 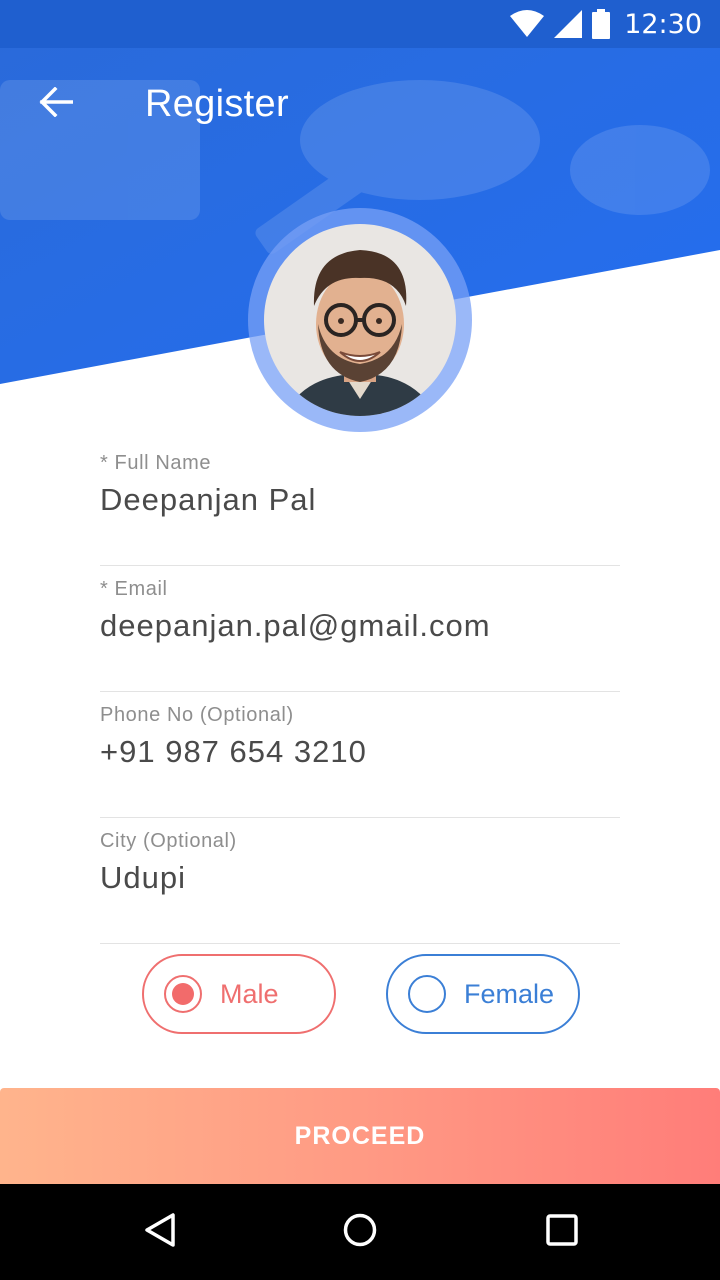 What do you see at coordinates (197, 715) in the screenshot?
I see `phone-label: Phone No (Optional)` at bounding box center [197, 715].